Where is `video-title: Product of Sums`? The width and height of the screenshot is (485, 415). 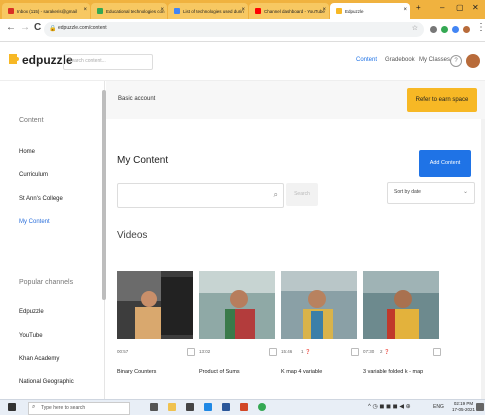
video-title: Product of Sums is located at coordinates (219, 372).